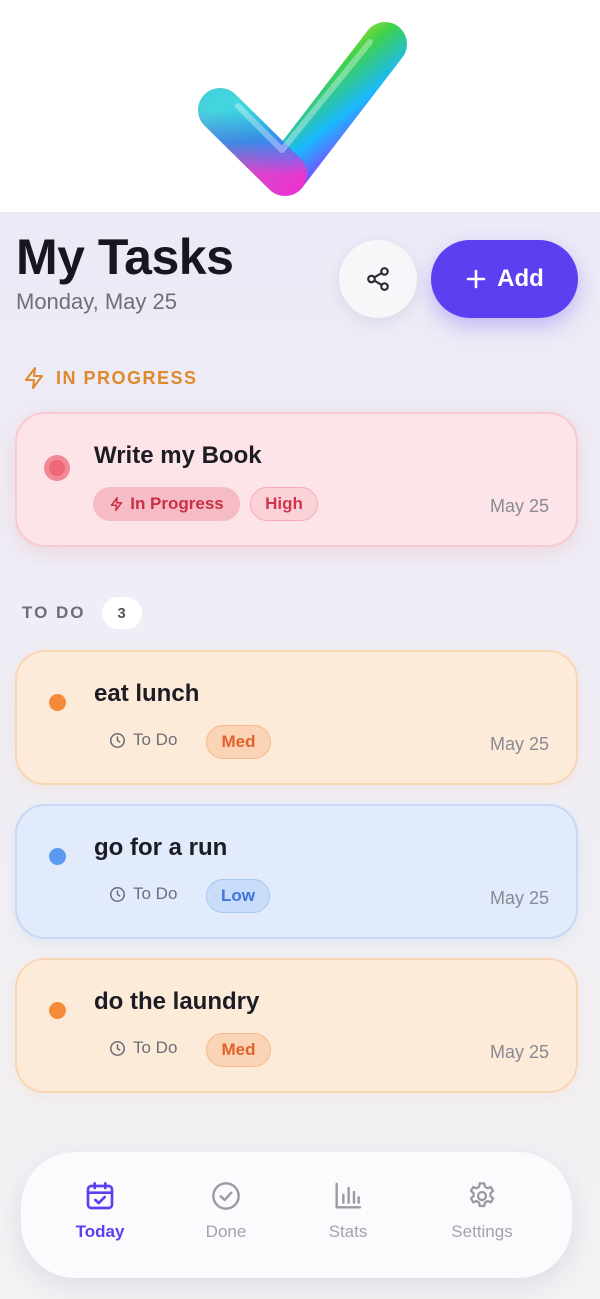 This screenshot has width=600, height=1299. Describe the element at coordinates (161, 847) in the screenshot. I see `task-title: go for a run` at that location.